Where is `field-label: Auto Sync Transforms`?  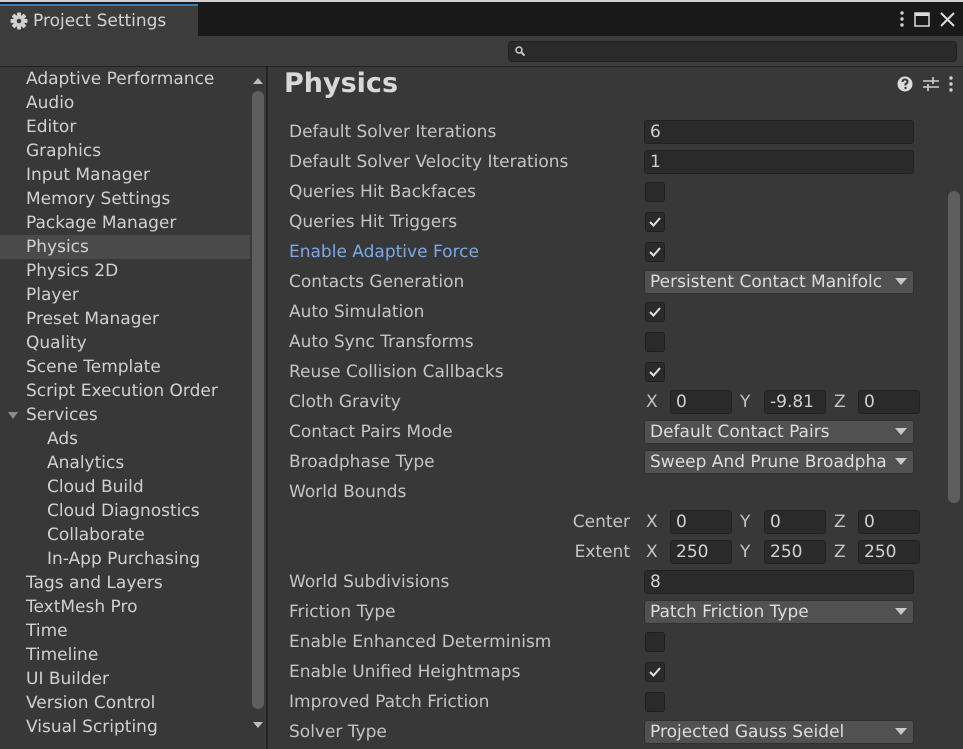 field-label: Auto Sync Transforms is located at coordinates (381, 342).